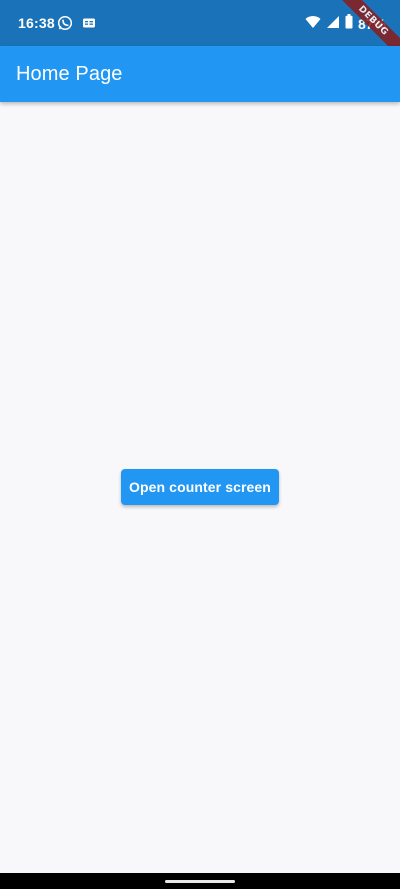  I want to click on whatsapp-icon, so click(65, 25).